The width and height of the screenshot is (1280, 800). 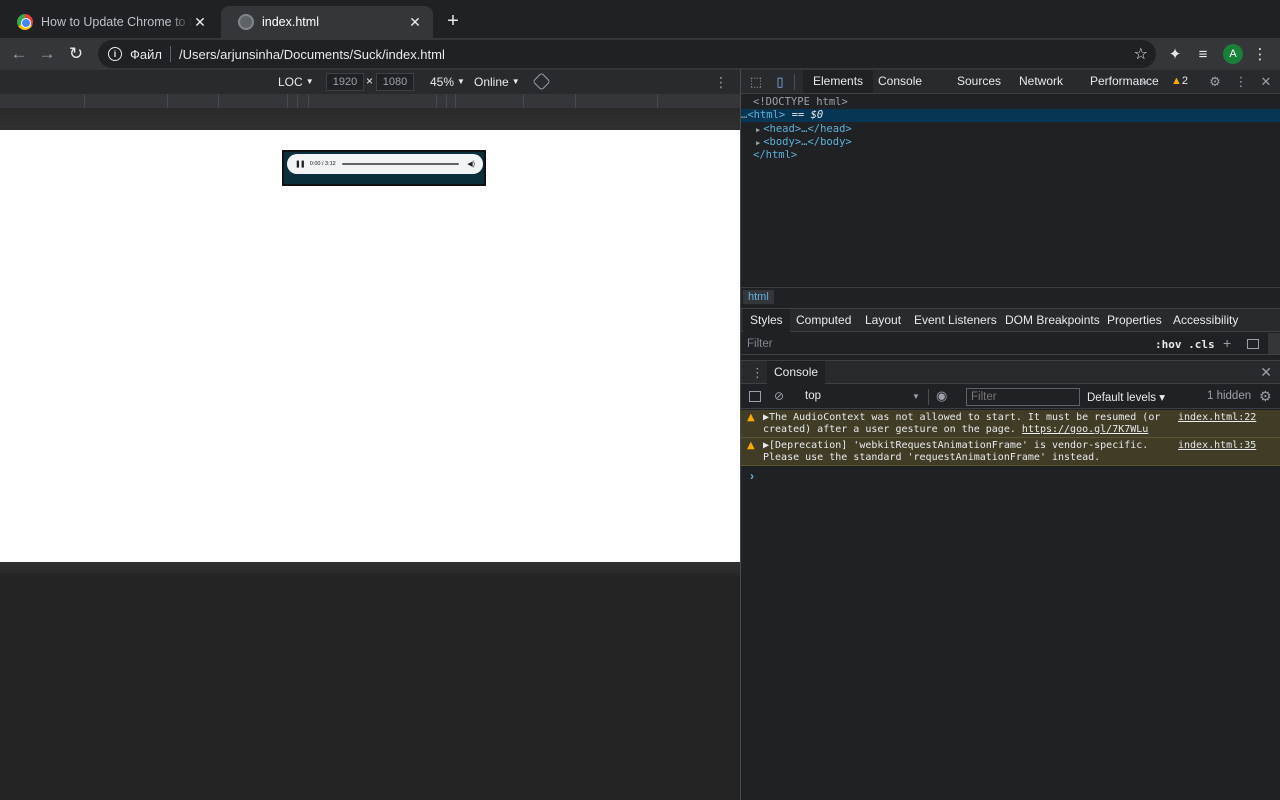 What do you see at coordinates (1010, 344) in the screenshot?
I see `styles-filter-bar: Filter :hov .cls +` at bounding box center [1010, 344].